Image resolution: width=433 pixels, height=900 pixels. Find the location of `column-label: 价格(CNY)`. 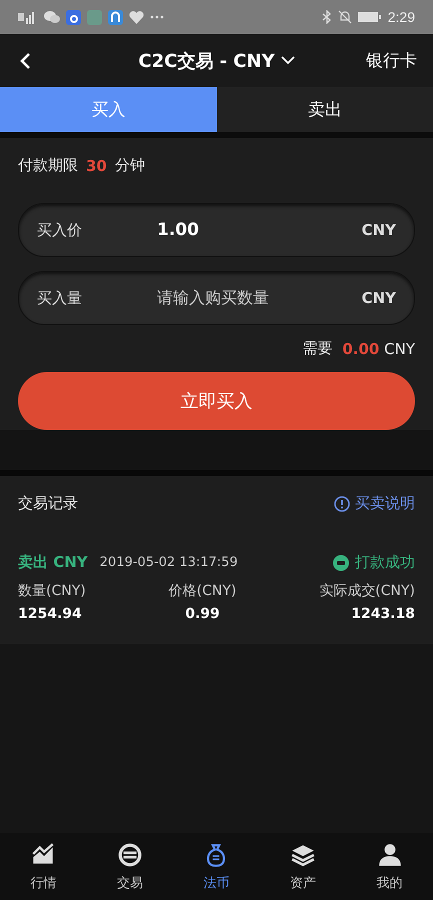

column-label: 价格(CNY) is located at coordinates (202, 591).